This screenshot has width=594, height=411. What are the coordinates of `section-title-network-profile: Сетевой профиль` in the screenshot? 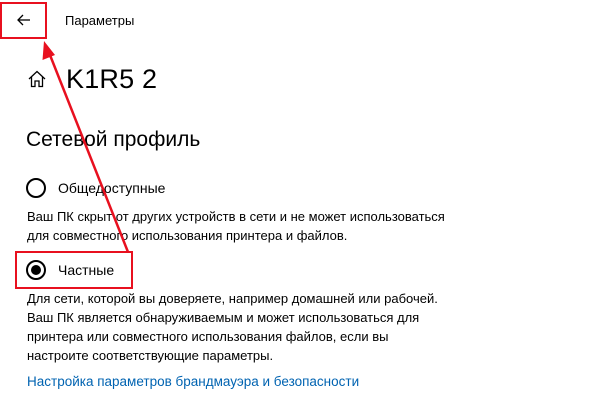 It's located at (113, 139).